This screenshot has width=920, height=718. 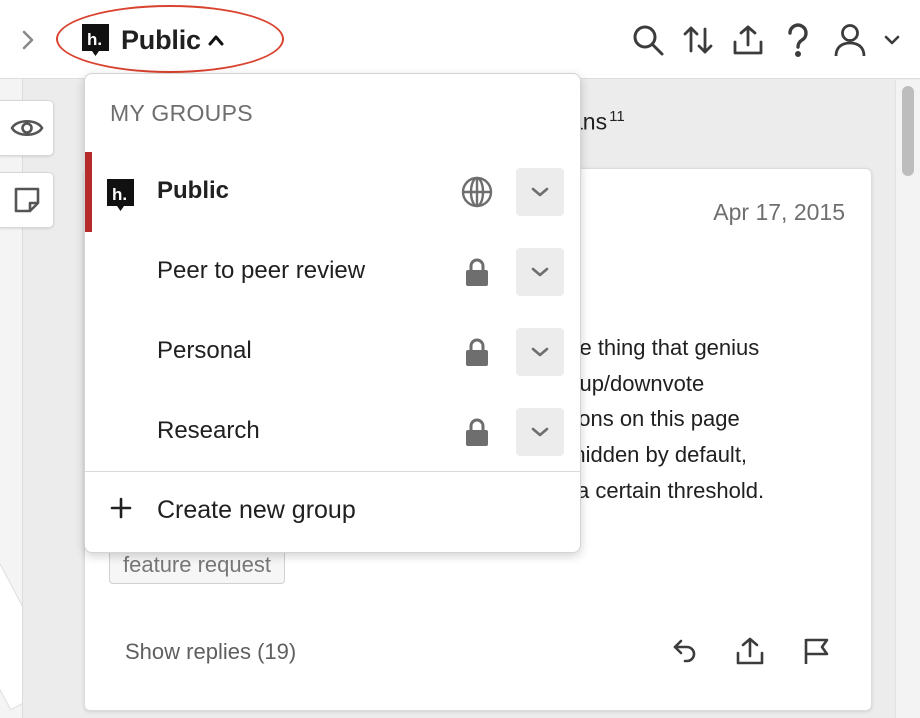 I want to click on annotation-date: Apr 17, 2015, so click(x=779, y=212).